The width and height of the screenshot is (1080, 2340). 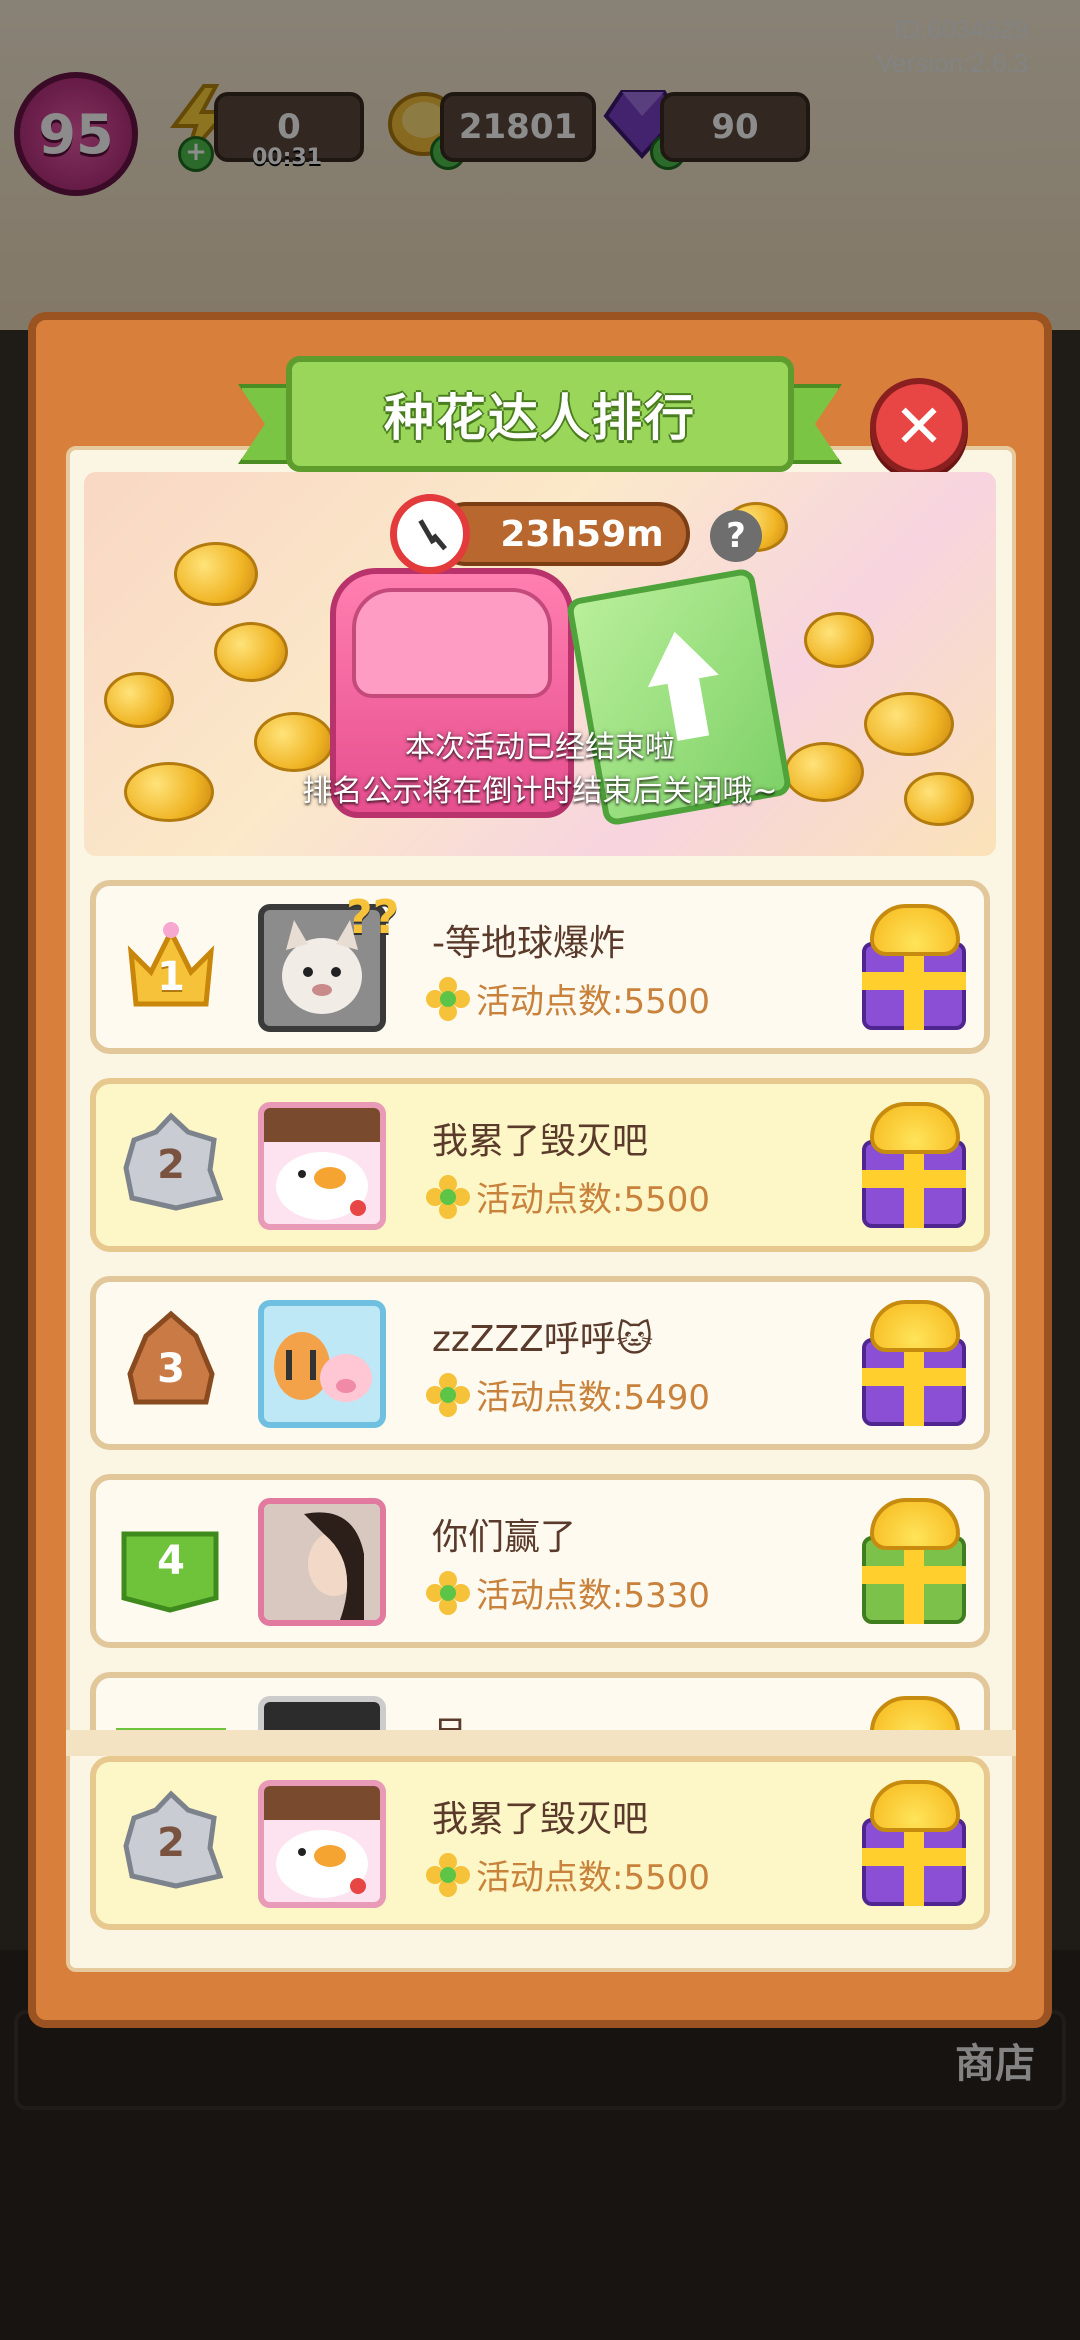 What do you see at coordinates (593, 1596) in the screenshot?
I see `activity-points: 活动点数:5330` at bounding box center [593, 1596].